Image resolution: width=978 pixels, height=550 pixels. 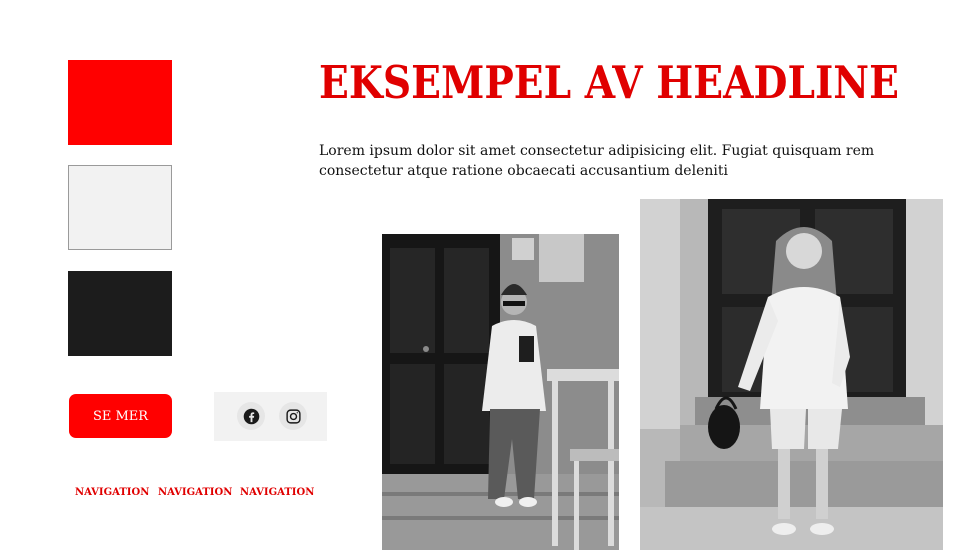 I want to click on nav-link-1: NAVIGATION, so click(x=112, y=492).